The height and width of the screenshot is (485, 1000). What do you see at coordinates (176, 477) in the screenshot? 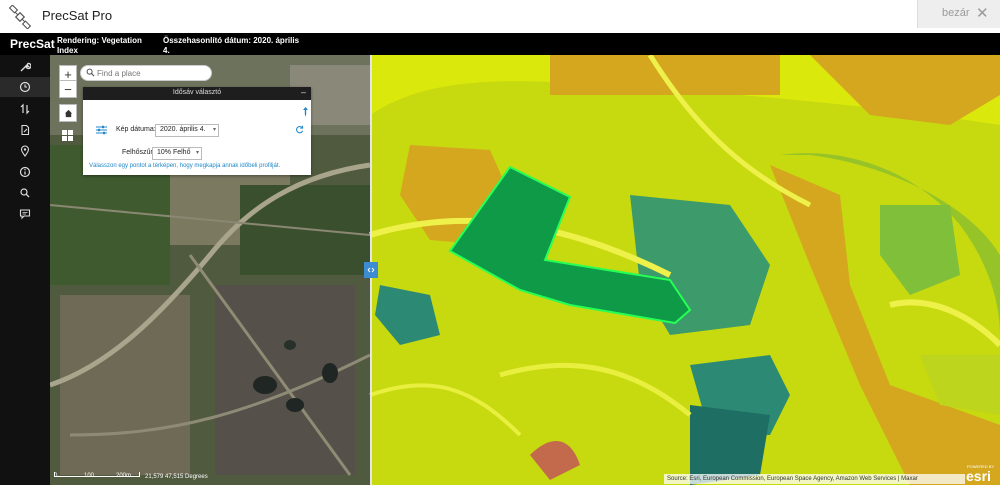
I see `coordinate-readout: 21,579 47,515 Degrees` at bounding box center [176, 477].